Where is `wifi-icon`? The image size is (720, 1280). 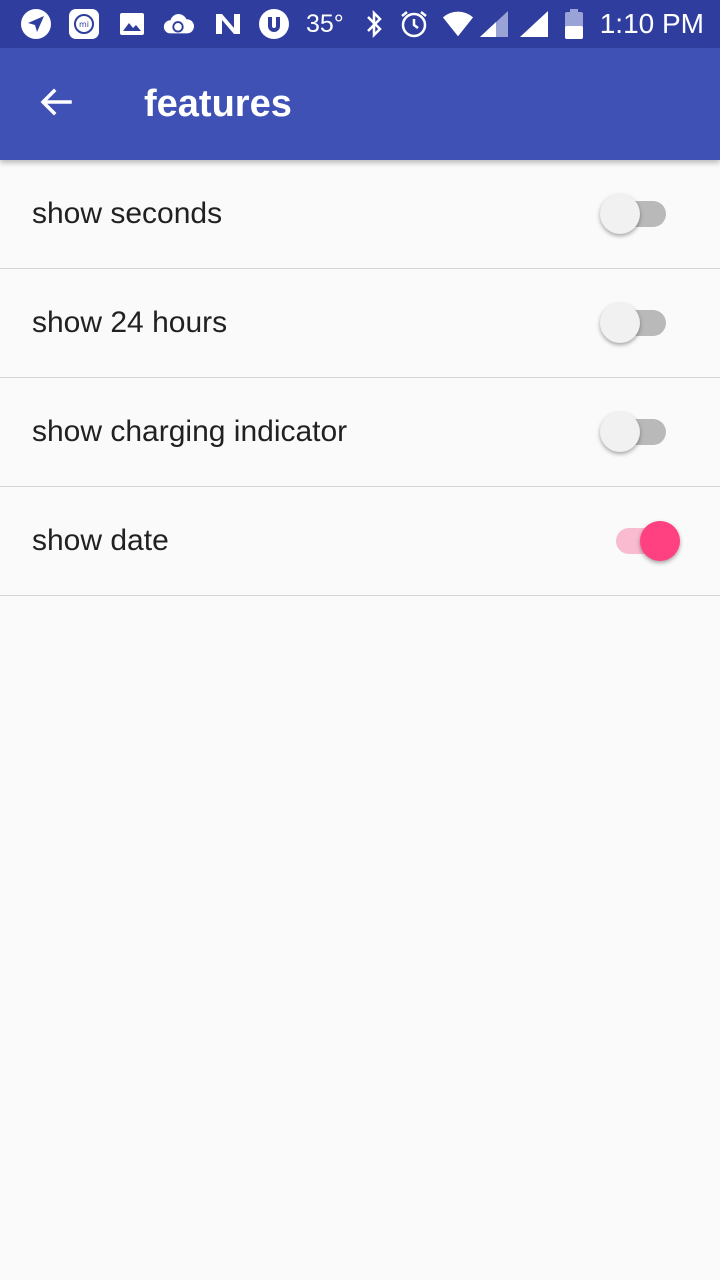
wifi-icon is located at coordinates (458, 24).